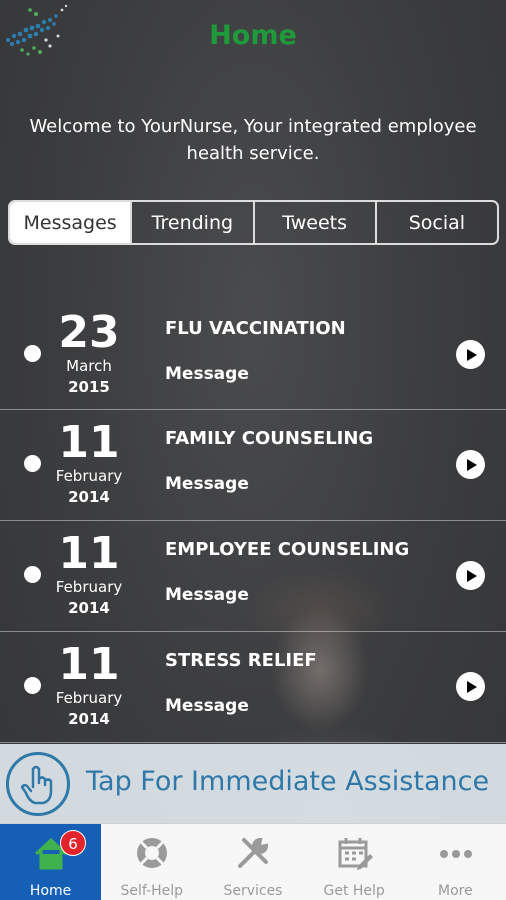 The width and height of the screenshot is (506, 900). Describe the element at coordinates (191, 222) in the screenshot. I see `tab-trending: Trending` at that location.